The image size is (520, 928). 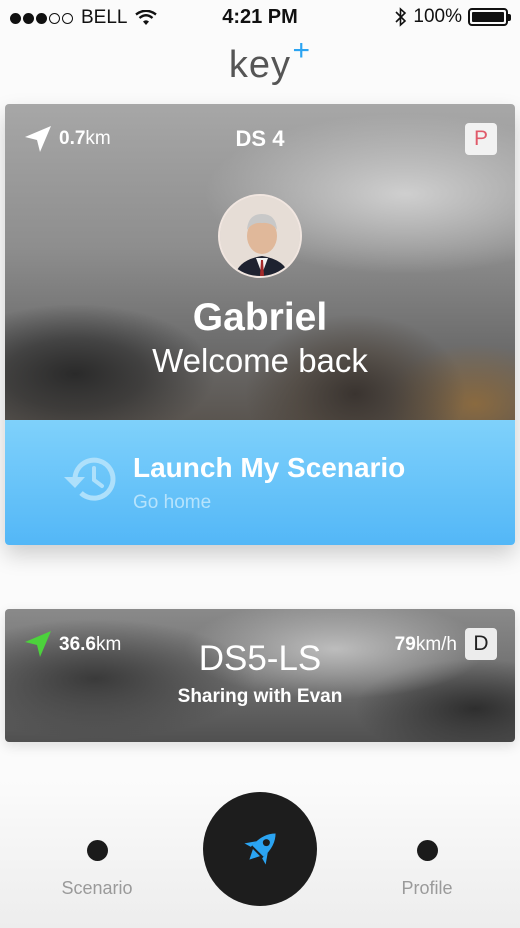 I want to click on tab-profile: Profile, so click(x=427, y=869).